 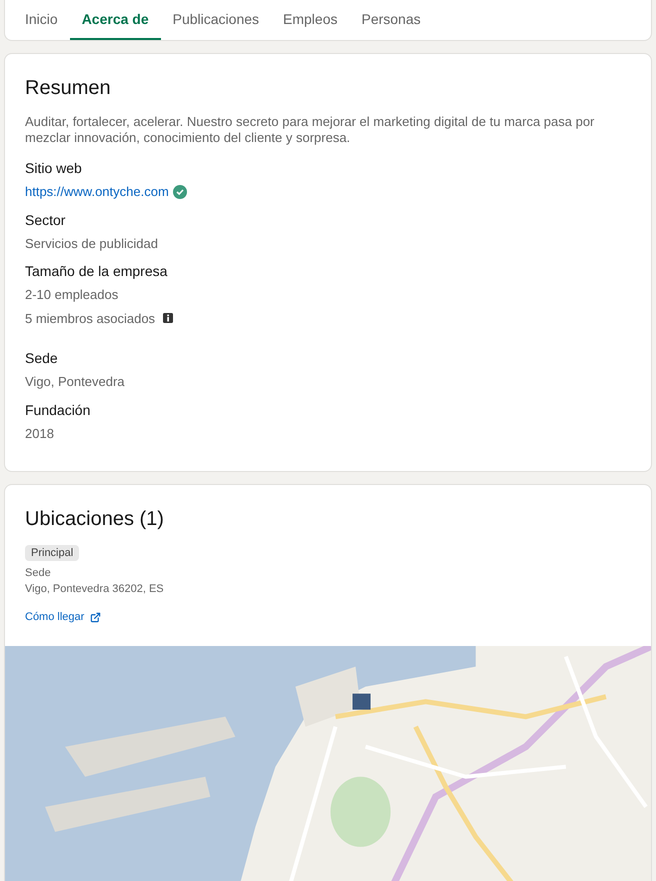 What do you see at coordinates (96, 271) in the screenshot?
I see `field-label: Tamaño de la empresa` at bounding box center [96, 271].